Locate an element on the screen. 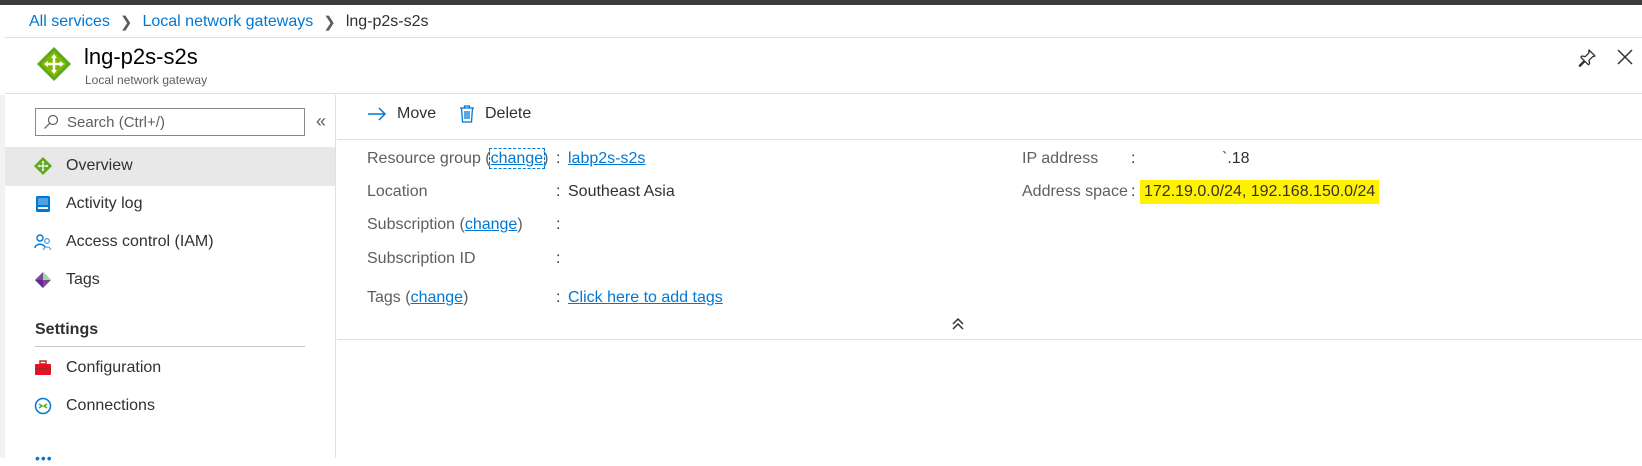 The image size is (1642, 466). sidebar-item-label: Connections is located at coordinates (110, 405).